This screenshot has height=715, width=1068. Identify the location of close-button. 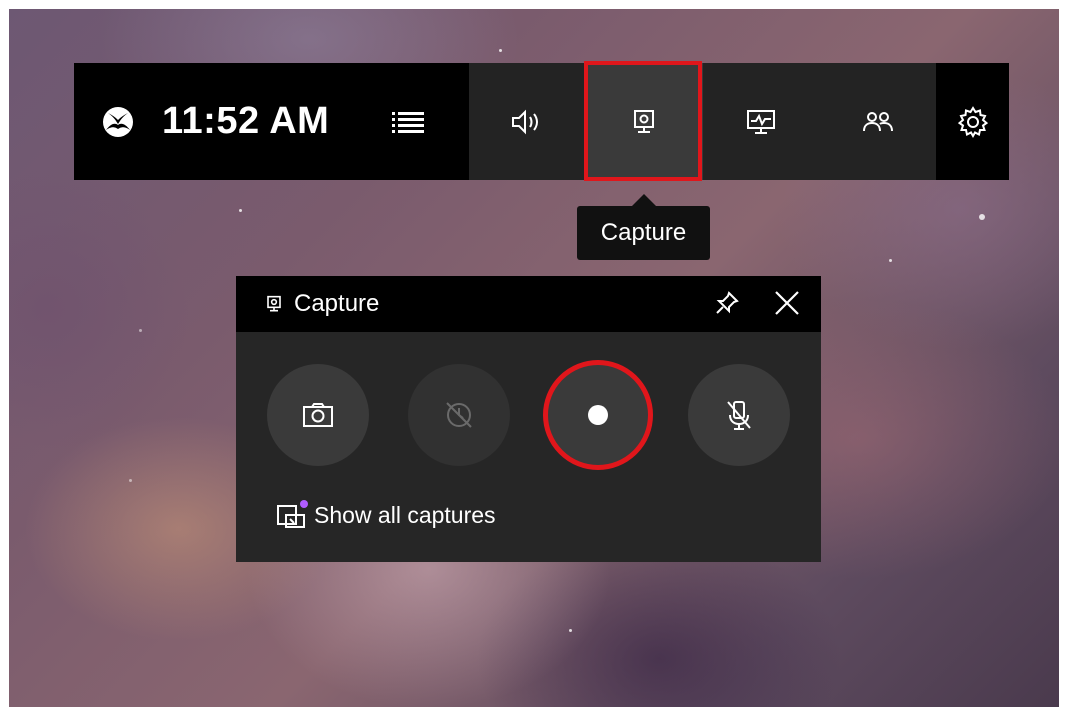
(787, 305).